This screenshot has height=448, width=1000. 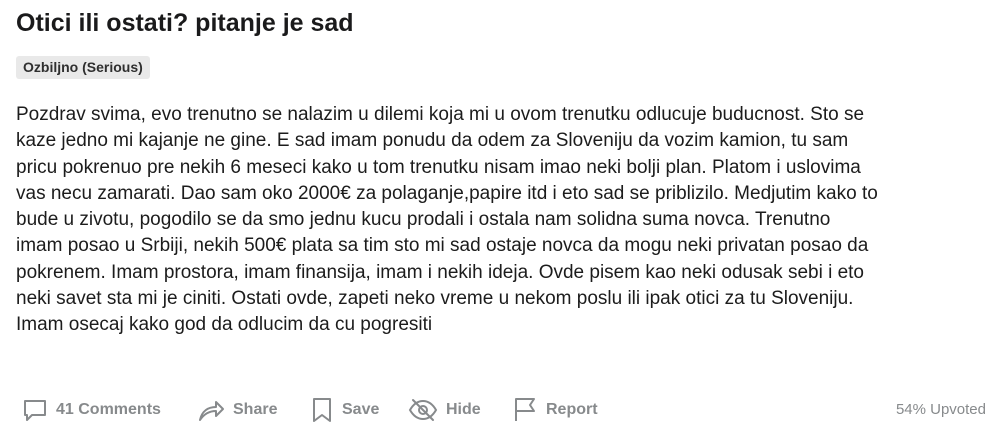 I want to click on hide-button: Hide, so click(x=444, y=410).